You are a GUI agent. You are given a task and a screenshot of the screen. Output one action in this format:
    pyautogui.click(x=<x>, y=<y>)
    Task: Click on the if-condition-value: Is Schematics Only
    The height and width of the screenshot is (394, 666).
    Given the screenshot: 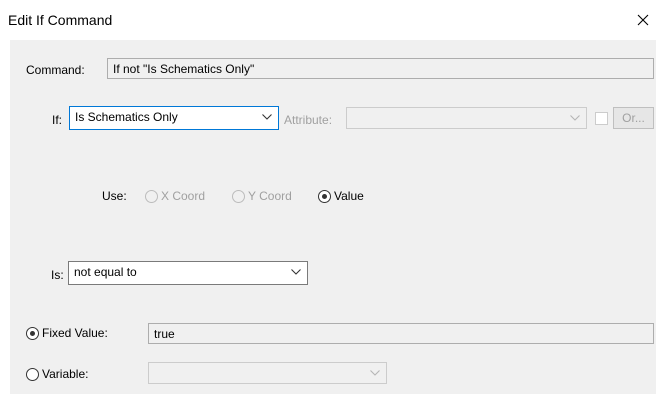 What is the action you would take?
    pyautogui.click(x=126, y=117)
    